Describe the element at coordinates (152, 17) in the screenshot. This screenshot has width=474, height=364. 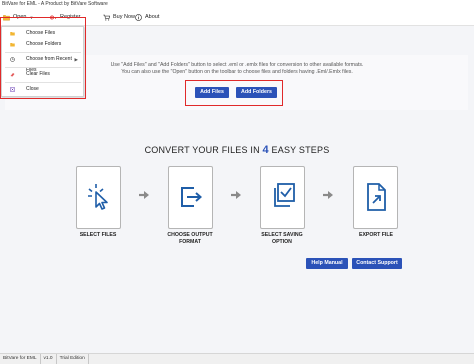
I see `about-label: About` at that location.